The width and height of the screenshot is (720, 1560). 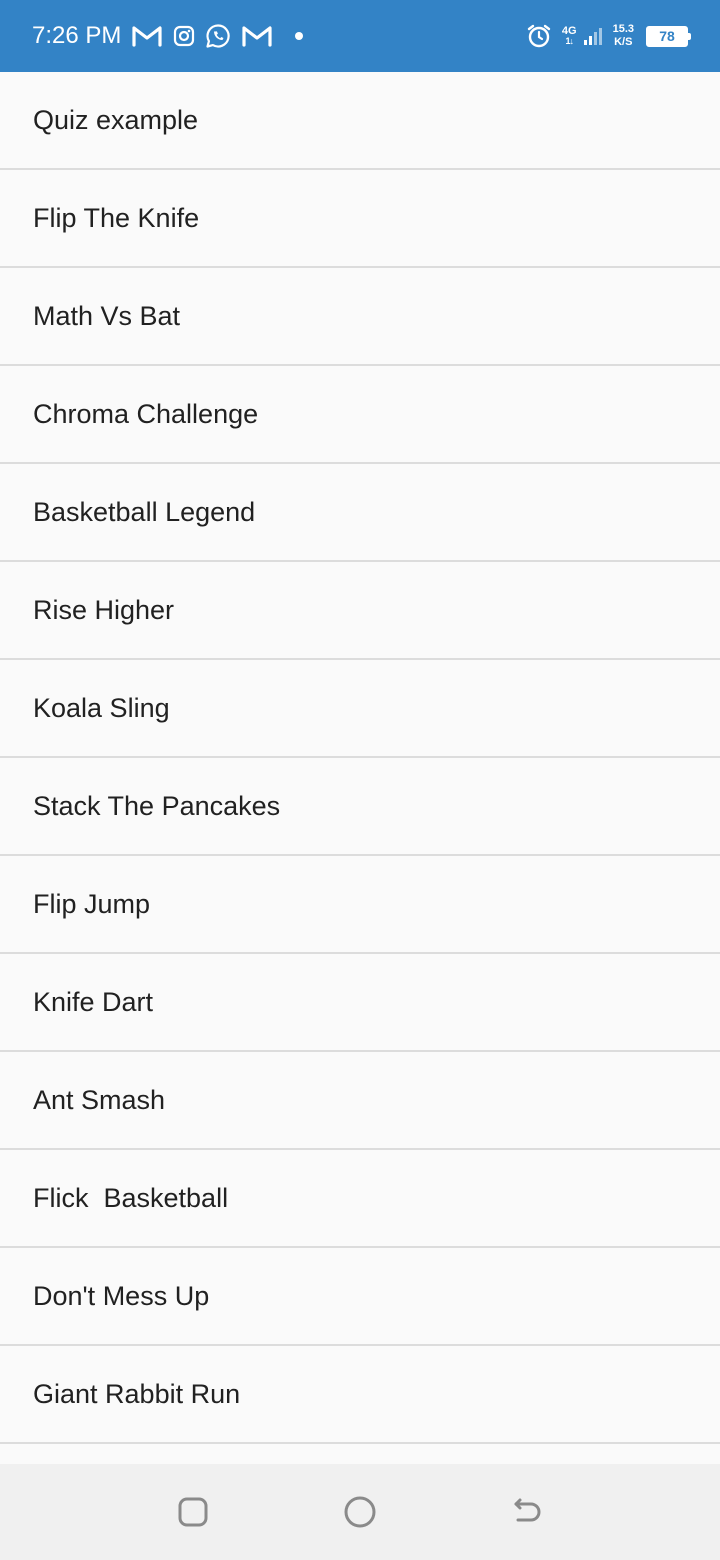 What do you see at coordinates (146, 413) in the screenshot?
I see `list-item-label: Chroma Challenge` at bounding box center [146, 413].